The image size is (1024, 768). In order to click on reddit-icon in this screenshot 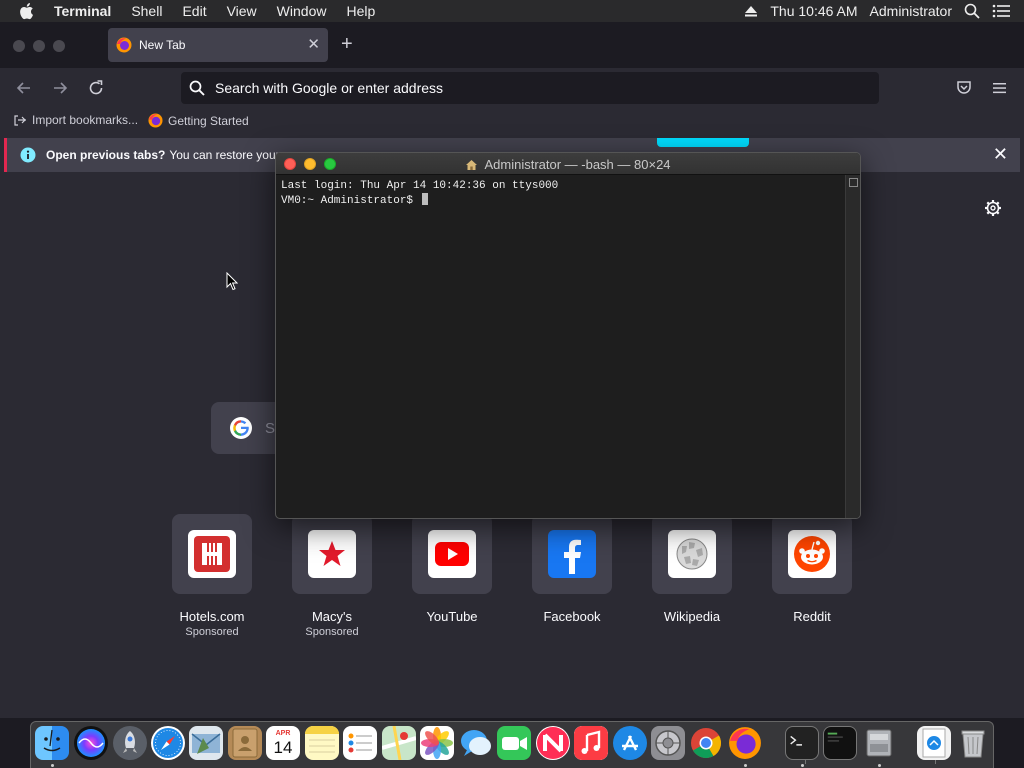, I will do `click(812, 554)`.